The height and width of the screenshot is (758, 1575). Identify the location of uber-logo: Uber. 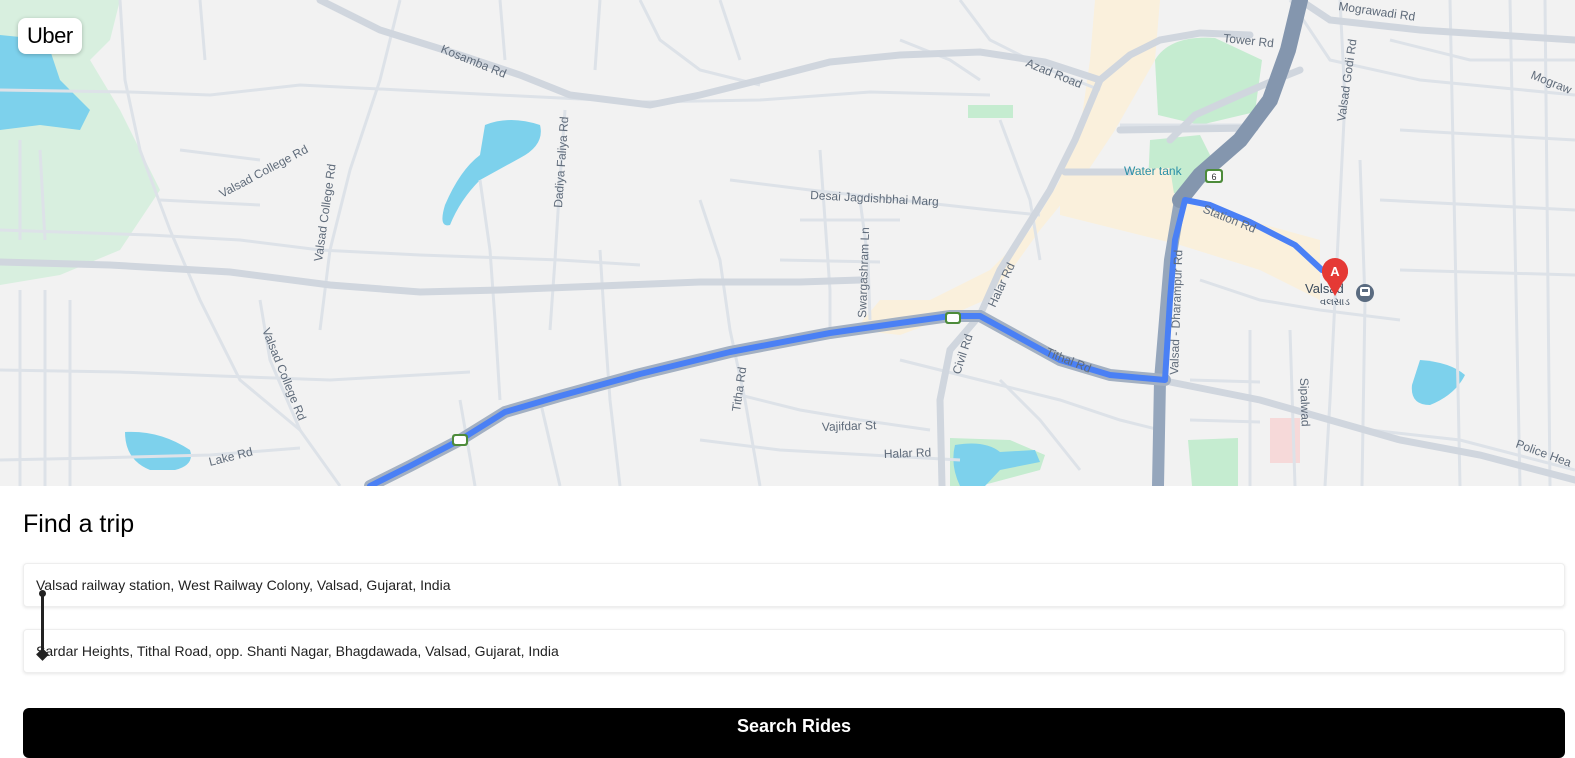
(50, 36).